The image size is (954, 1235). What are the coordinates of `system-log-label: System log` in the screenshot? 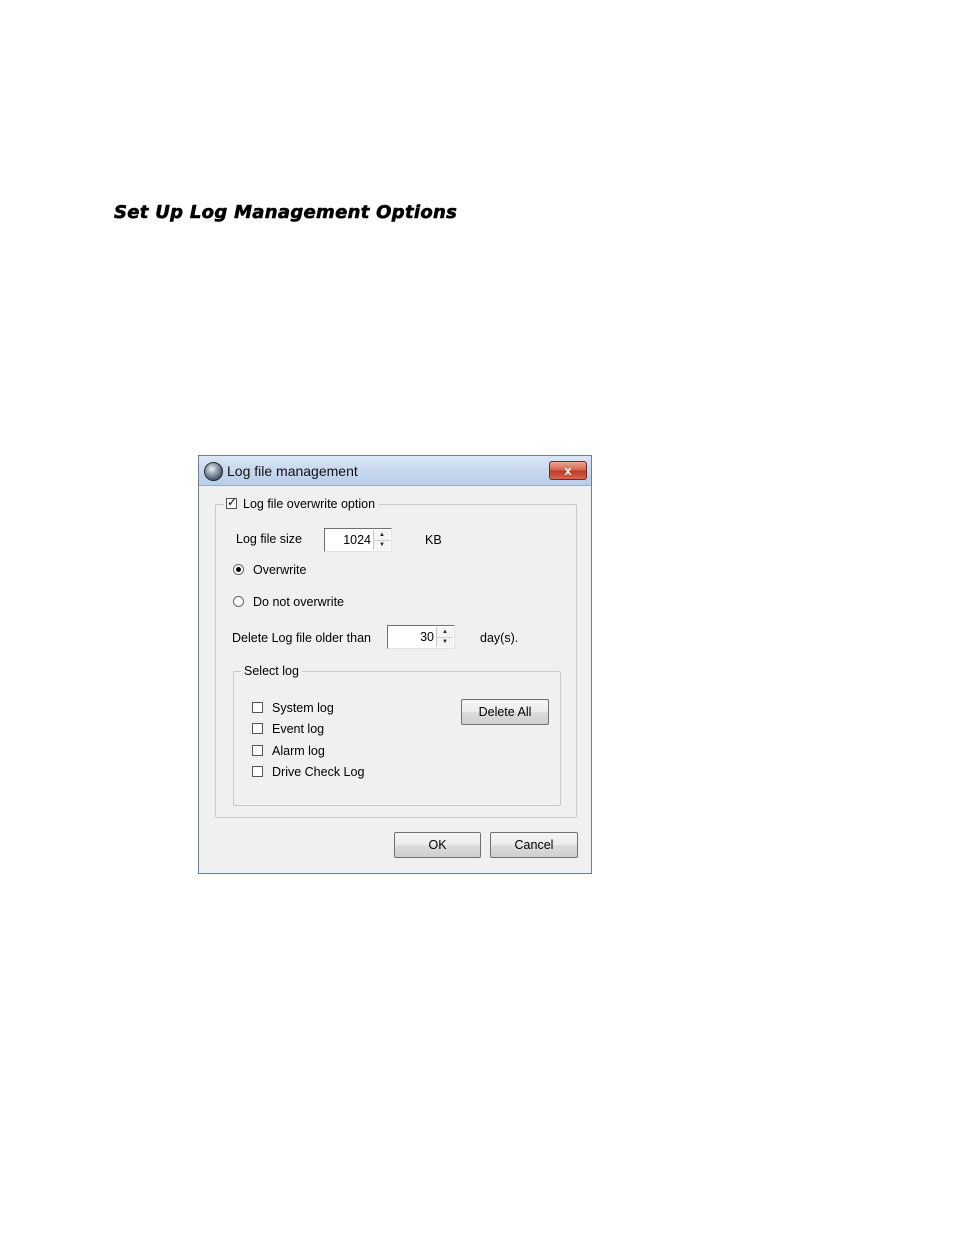 It's located at (303, 708).